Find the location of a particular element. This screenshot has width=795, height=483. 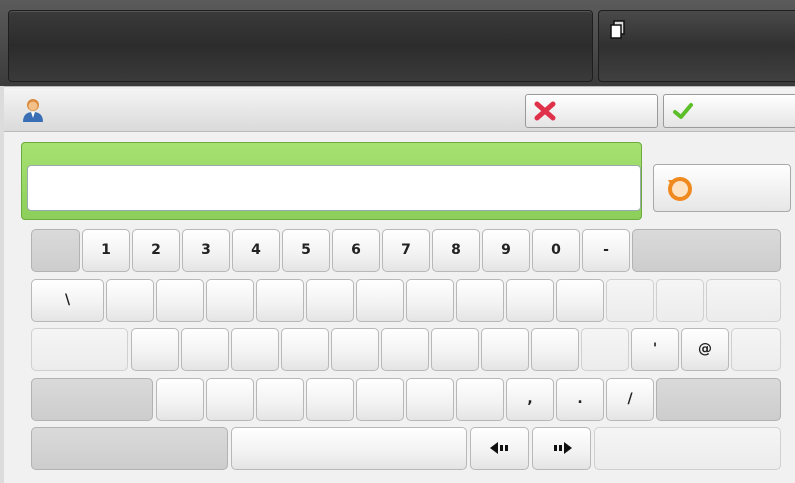

reset-button is located at coordinates (722, 188).